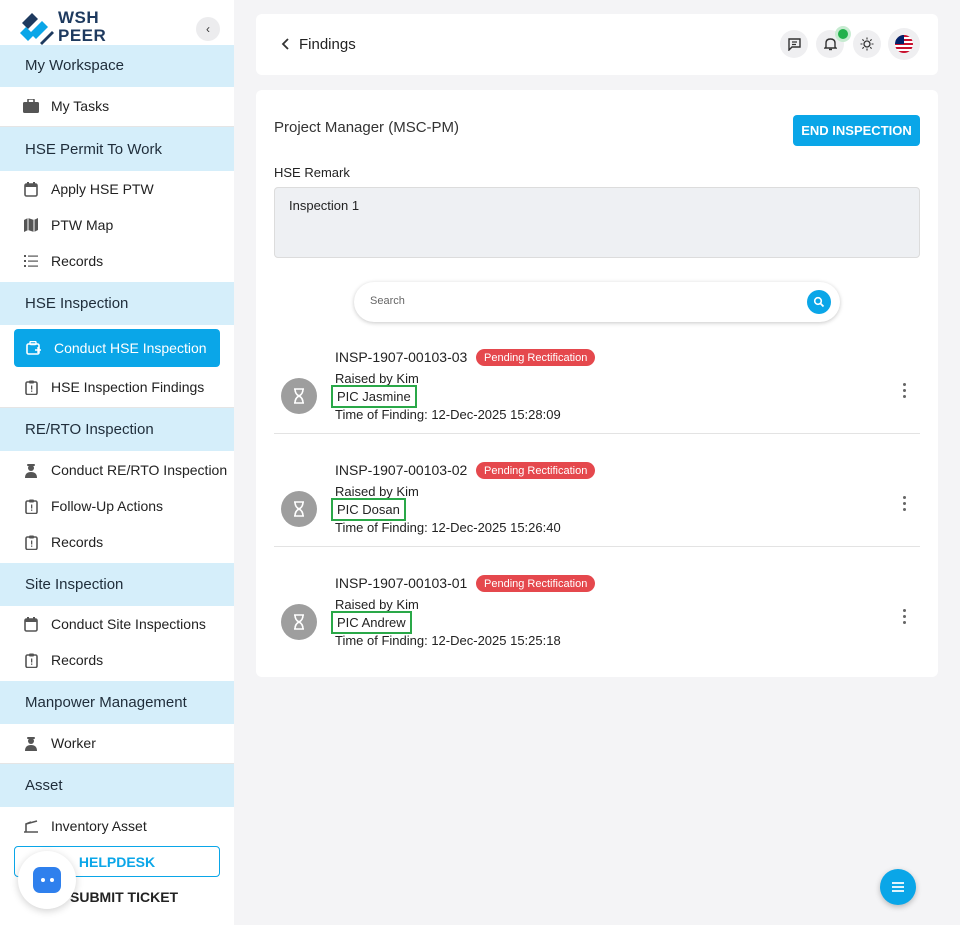 The height and width of the screenshot is (925, 960). I want to click on sidebar-item-conduct-site-inspections: Conduct Site Inspections, so click(117, 624).